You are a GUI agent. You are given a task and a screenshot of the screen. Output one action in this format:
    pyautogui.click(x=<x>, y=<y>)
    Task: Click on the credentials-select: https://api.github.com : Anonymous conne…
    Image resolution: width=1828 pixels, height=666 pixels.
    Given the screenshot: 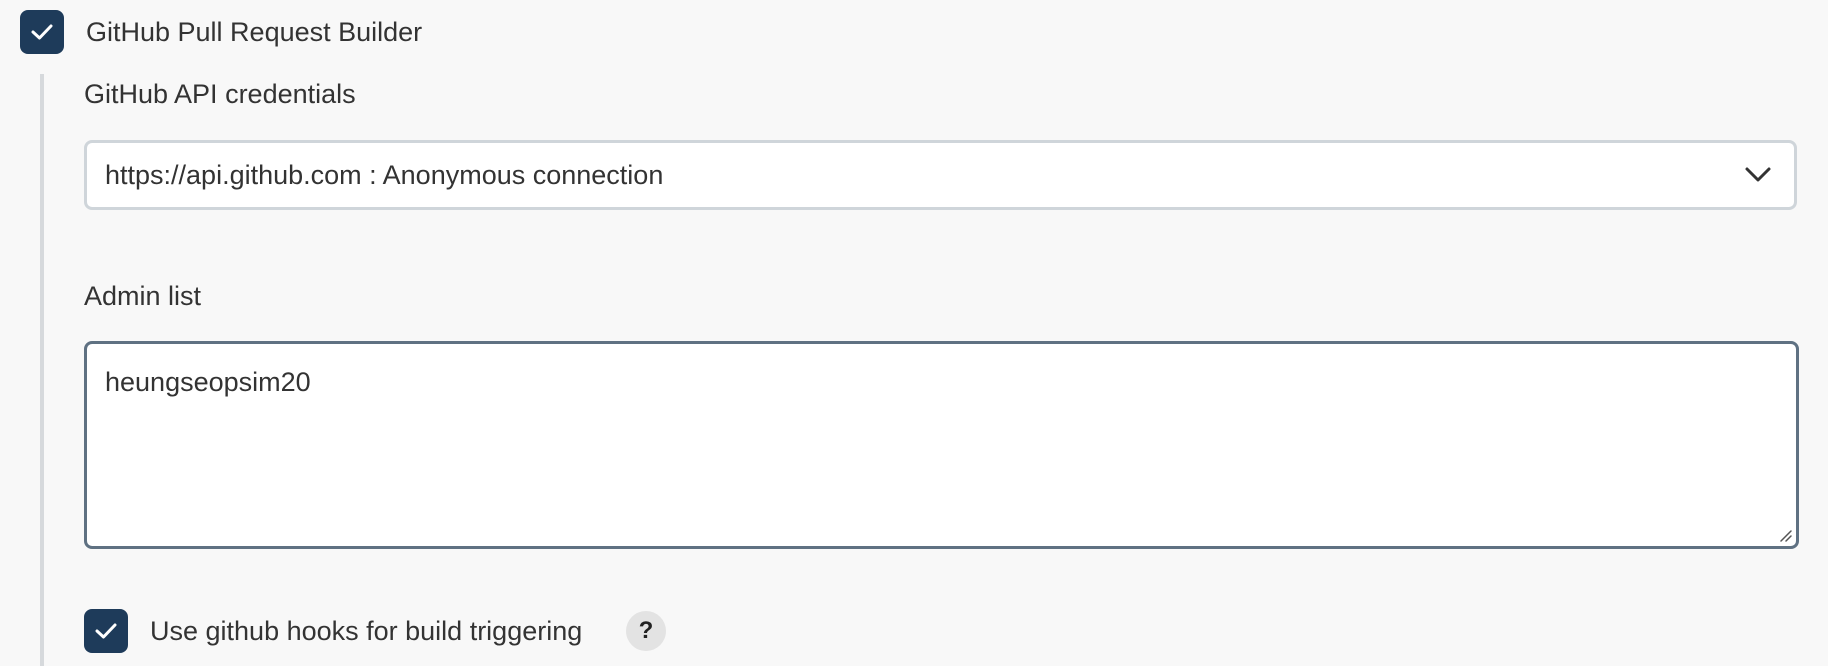 What is the action you would take?
    pyautogui.click(x=940, y=175)
    